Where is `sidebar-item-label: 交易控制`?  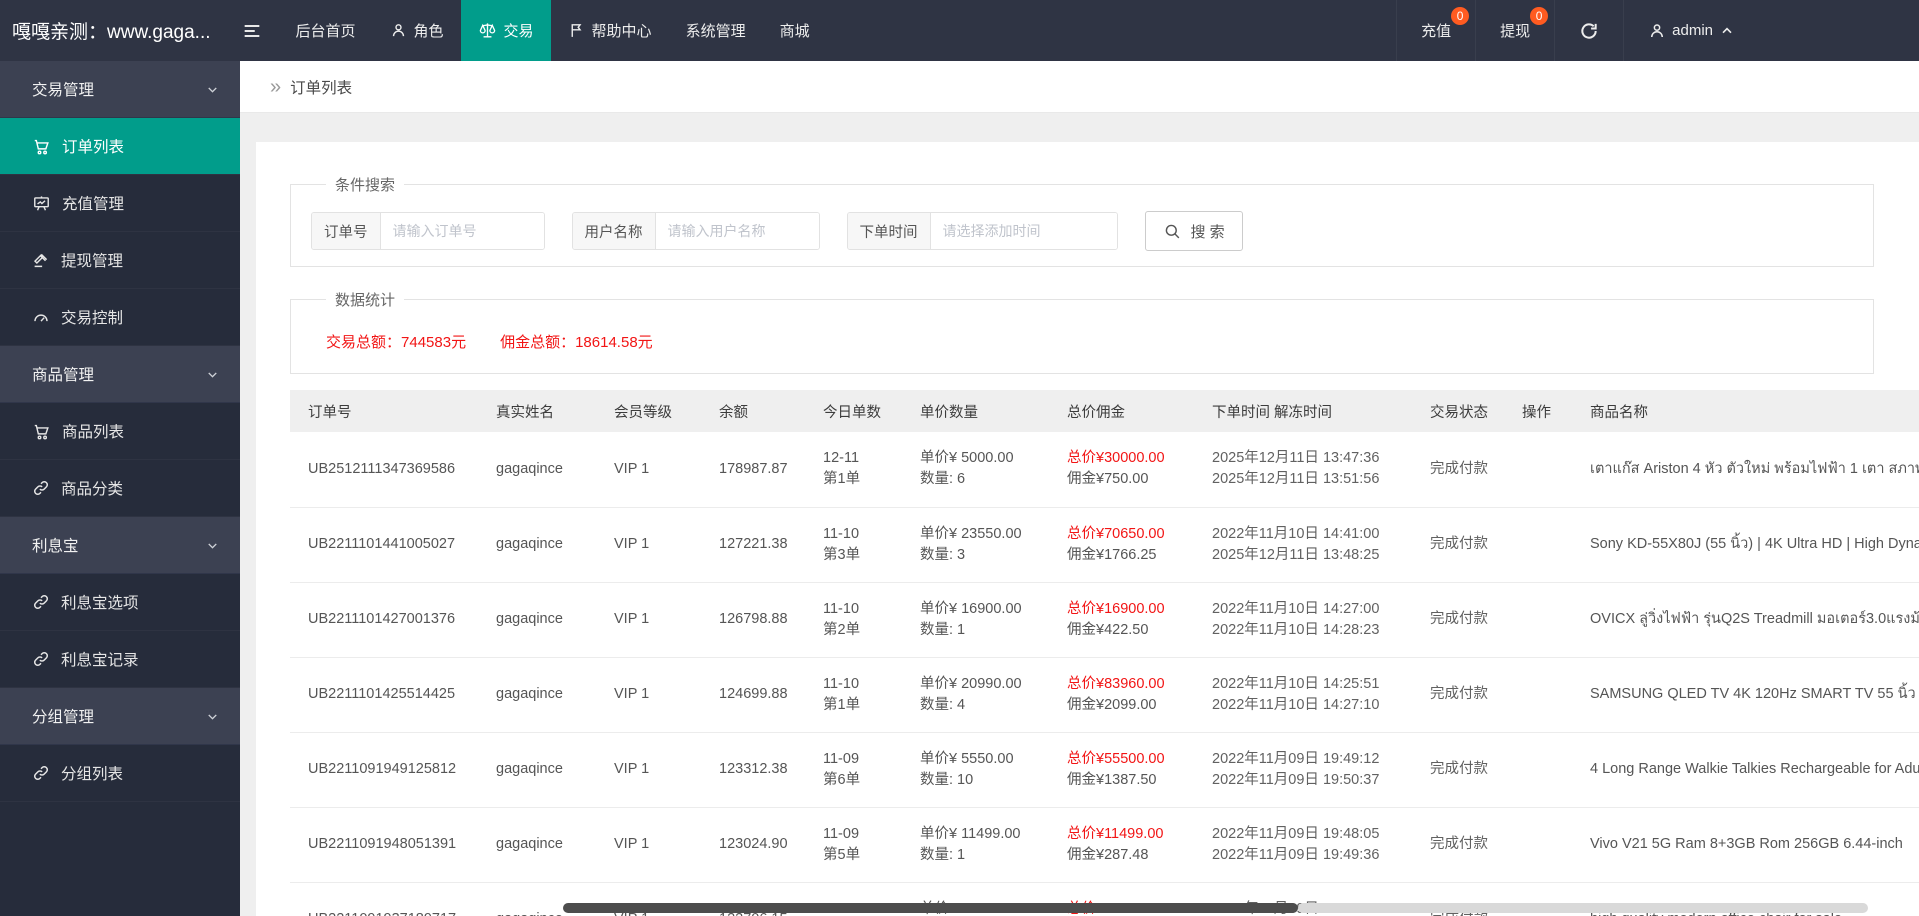
sidebar-item-label: 交易控制 is located at coordinates (92, 318).